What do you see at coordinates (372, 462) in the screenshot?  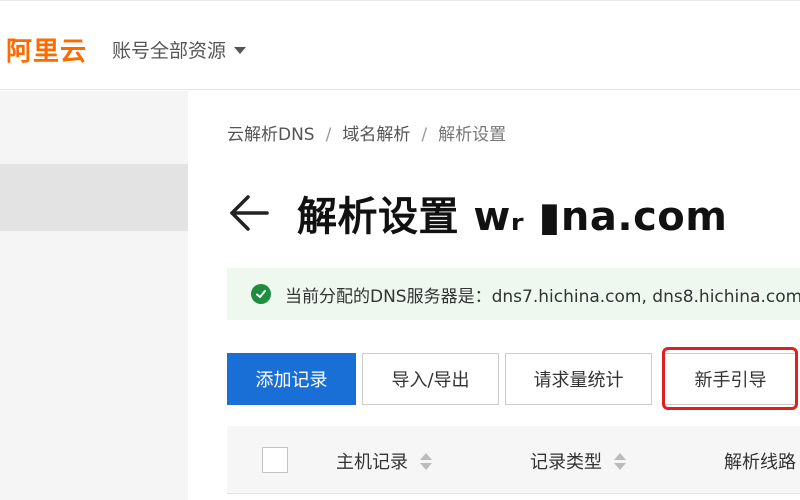 I see `column-label: 主机记录` at bounding box center [372, 462].